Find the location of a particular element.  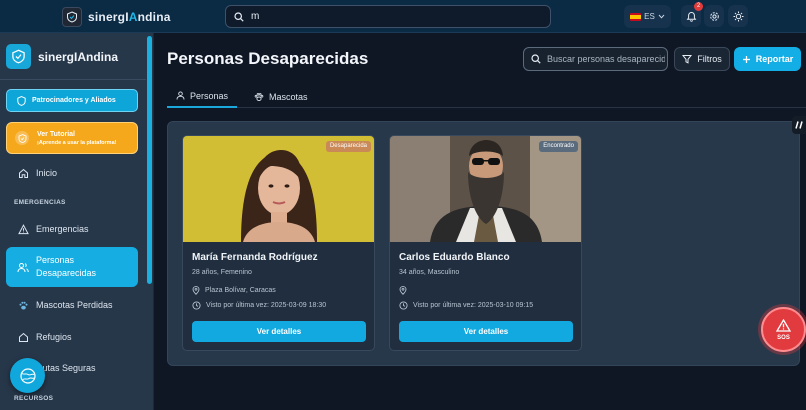

person-last-seen: Visto por última vez: 2025-03-10 09:15 is located at coordinates (466, 305).